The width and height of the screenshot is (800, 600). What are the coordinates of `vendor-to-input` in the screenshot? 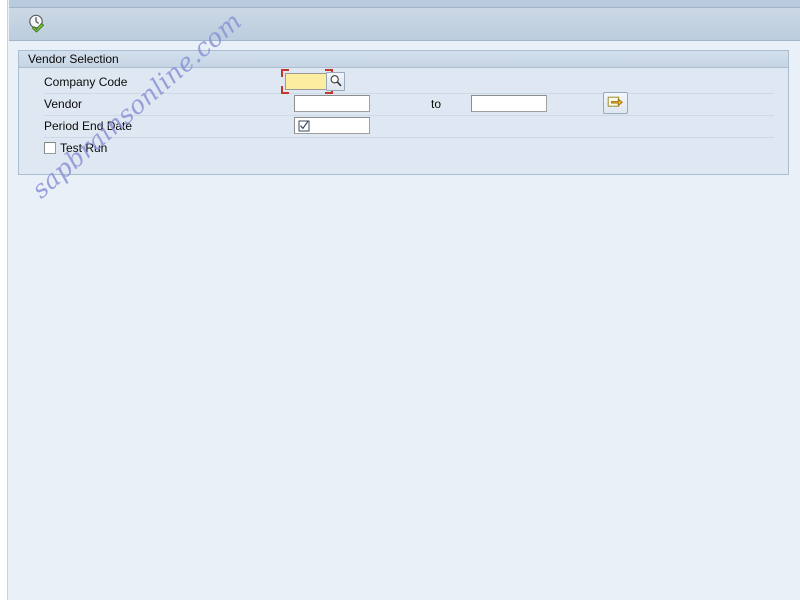 It's located at (509, 103).